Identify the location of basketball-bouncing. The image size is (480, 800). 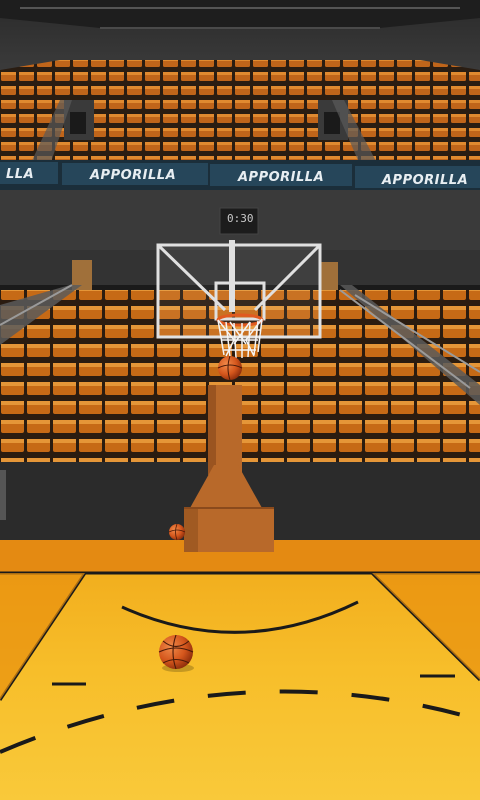
(177, 532).